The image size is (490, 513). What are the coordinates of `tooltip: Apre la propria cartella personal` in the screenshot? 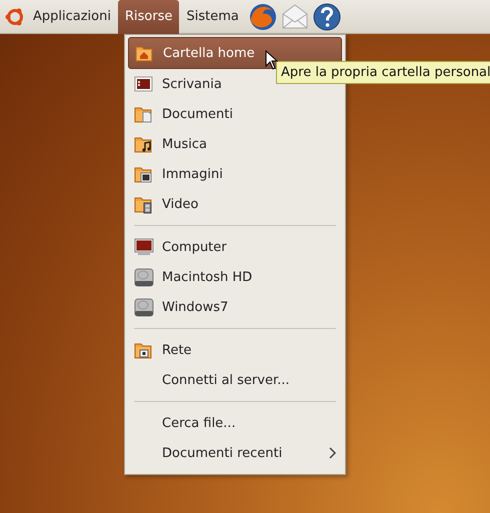 It's located at (383, 72).